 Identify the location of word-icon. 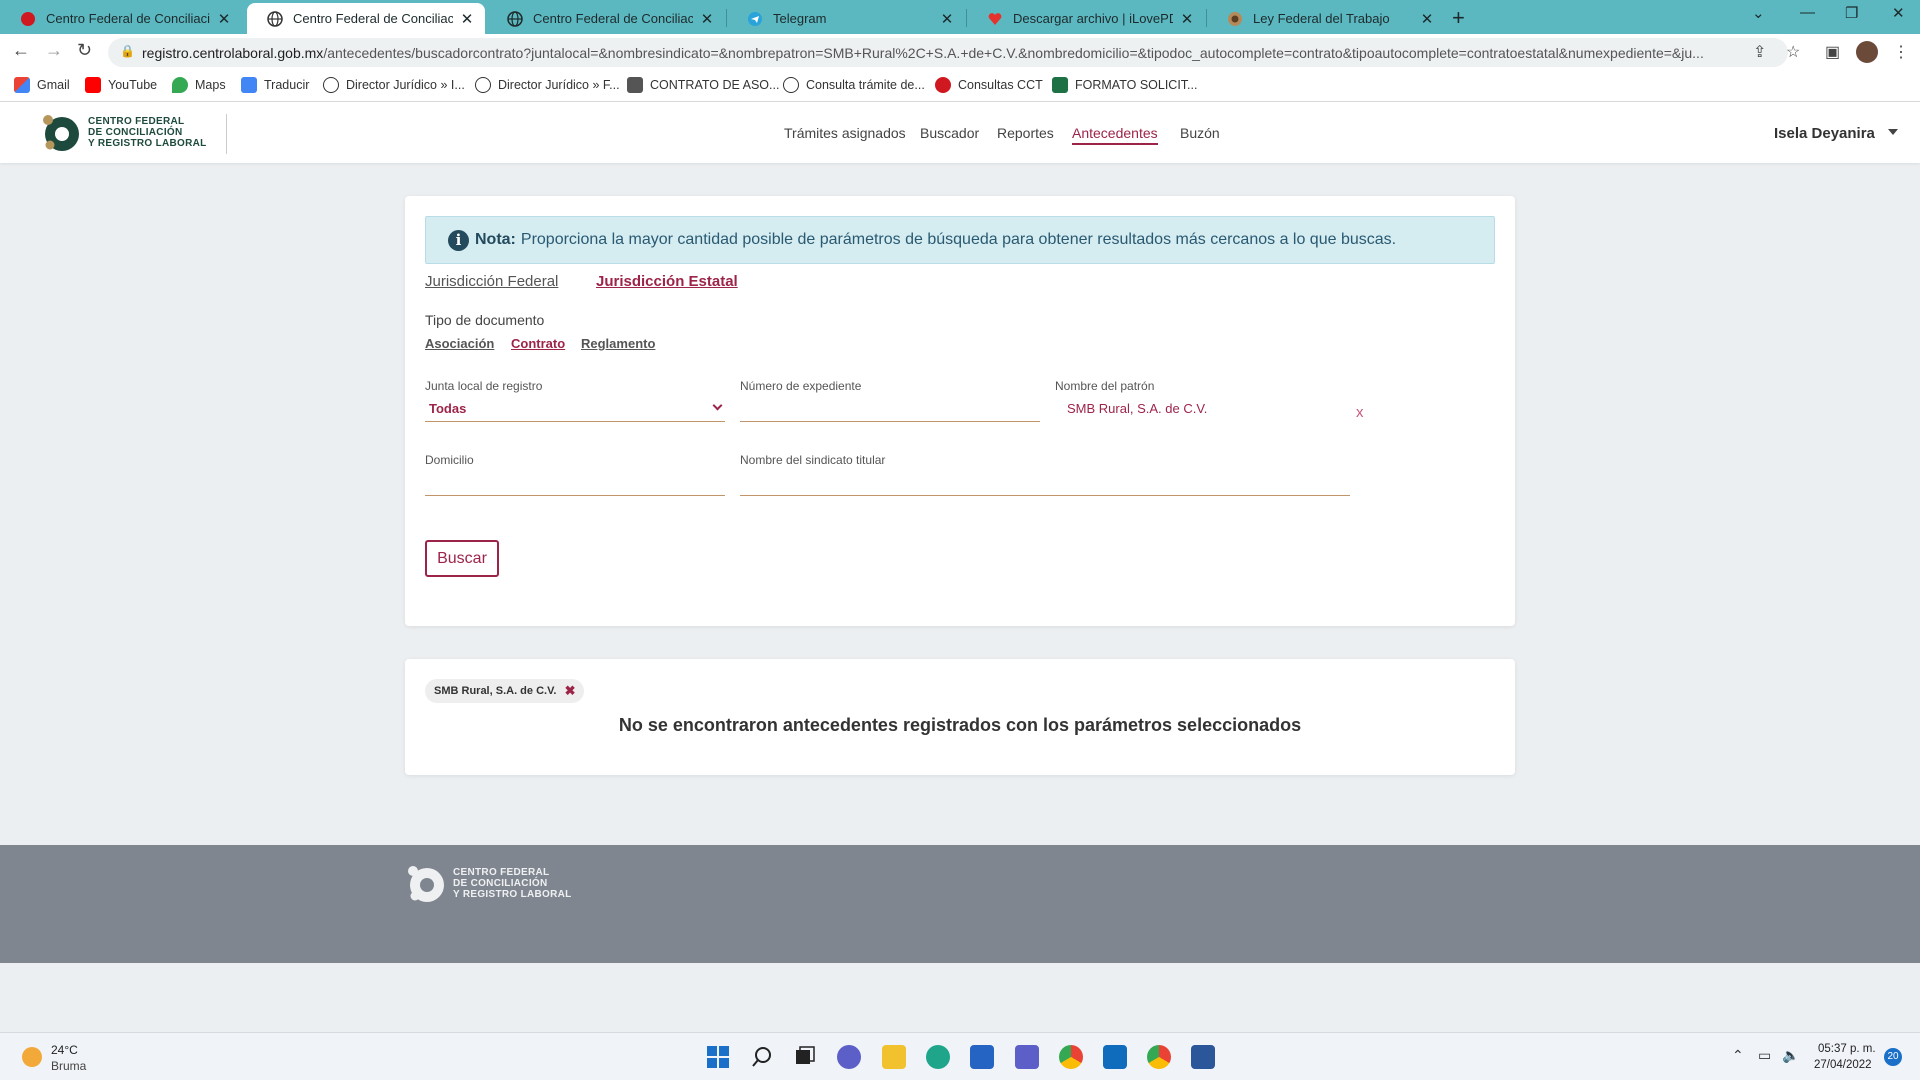
(1203, 1057).